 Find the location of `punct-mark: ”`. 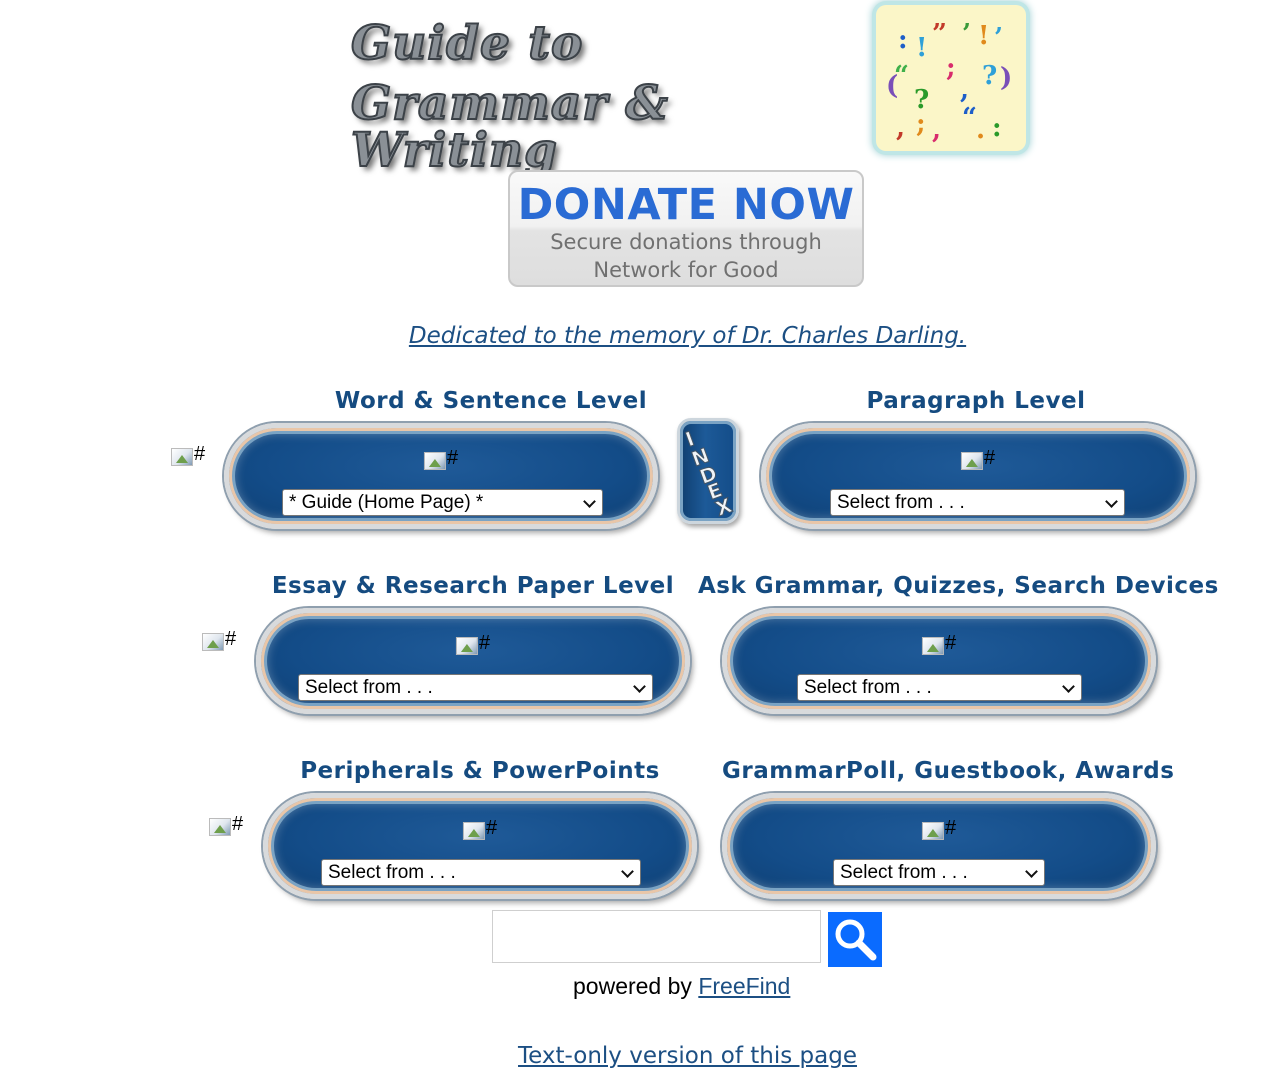

punct-mark: ” is located at coordinates (939, 34).